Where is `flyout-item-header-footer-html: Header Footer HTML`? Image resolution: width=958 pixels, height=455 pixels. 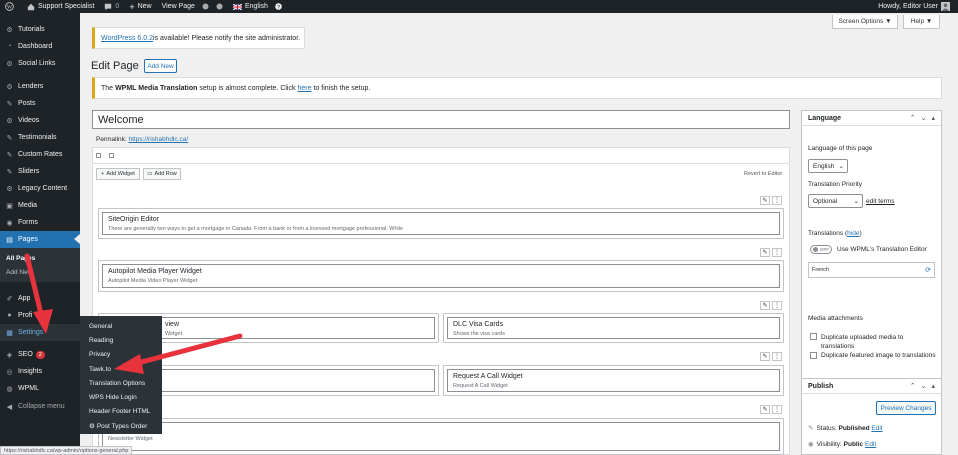 flyout-item-header-footer-html: Header Footer HTML is located at coordinates (119, 411).